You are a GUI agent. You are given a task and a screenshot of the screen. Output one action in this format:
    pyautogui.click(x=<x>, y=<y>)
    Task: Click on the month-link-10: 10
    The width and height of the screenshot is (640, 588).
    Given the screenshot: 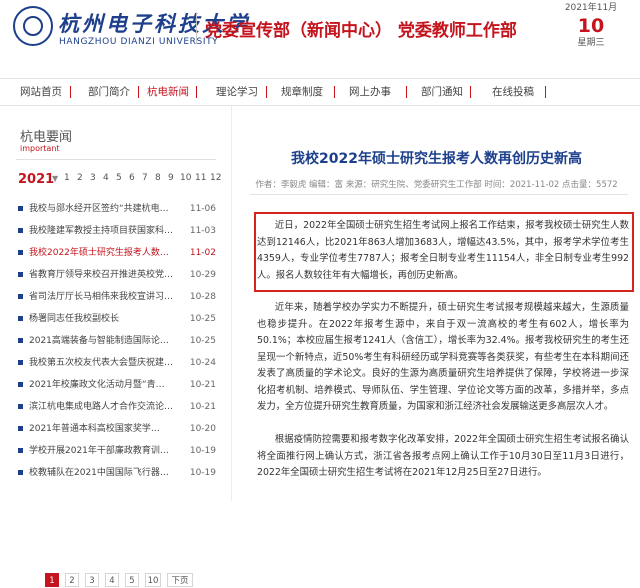 What is the action you would take?
    pyautogui.click(x=185, y=178)
    